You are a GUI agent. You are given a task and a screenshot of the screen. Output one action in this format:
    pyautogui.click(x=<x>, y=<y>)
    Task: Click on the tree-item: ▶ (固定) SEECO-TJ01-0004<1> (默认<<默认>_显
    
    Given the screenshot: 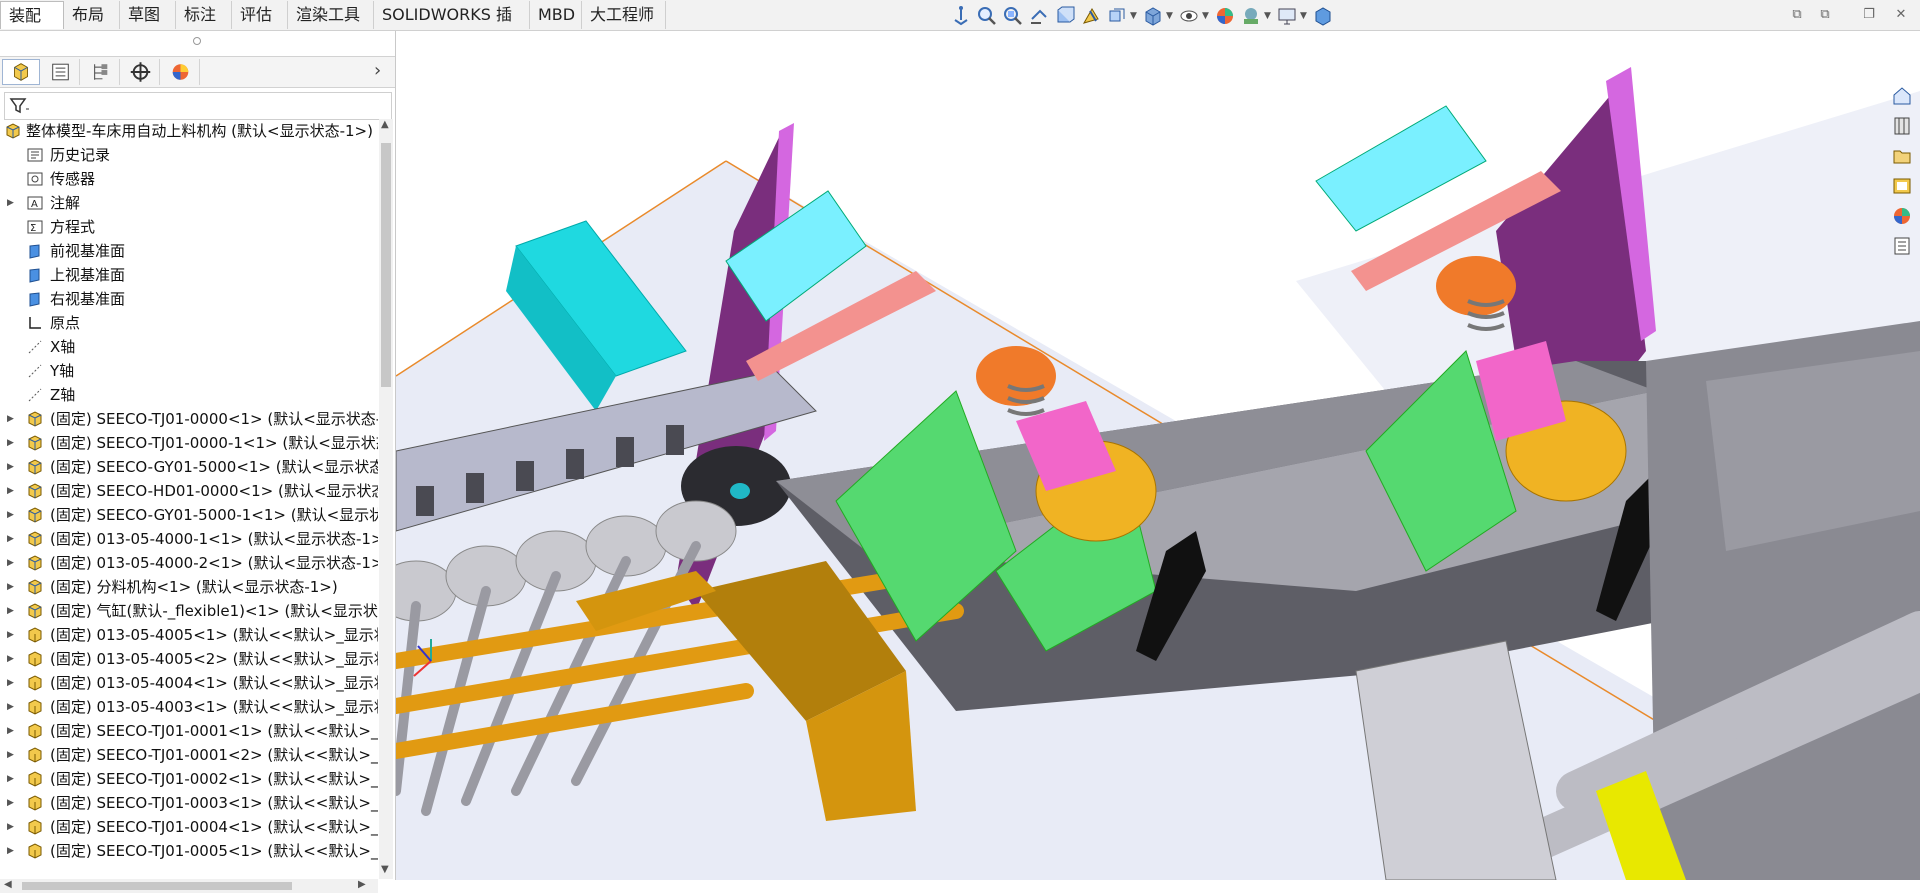 What is the action you would take?
    pyautogui.click(x=189, y=827)
    